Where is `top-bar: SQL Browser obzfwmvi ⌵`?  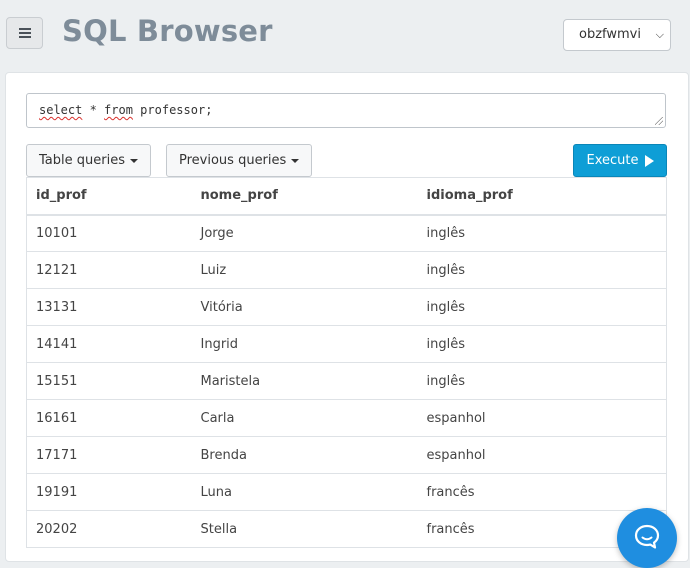 top-bar: SQL Browser obzfwmvi ⌵ is located at coordinates (345, 35).